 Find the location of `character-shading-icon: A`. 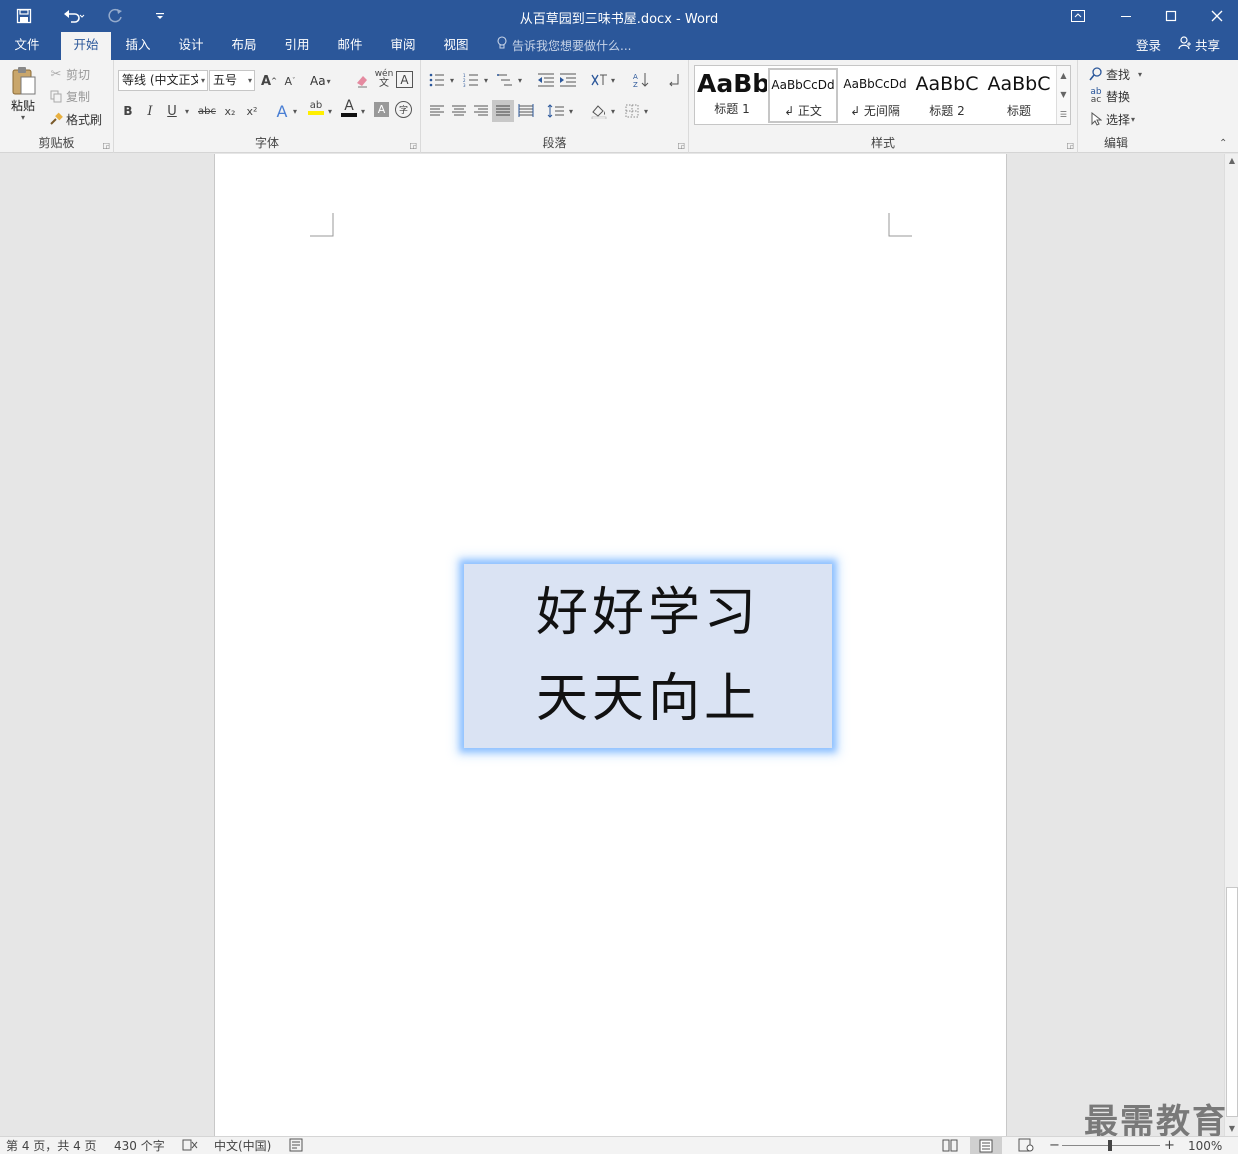

character-shading-icon: A is located at coordinates (381, 109).